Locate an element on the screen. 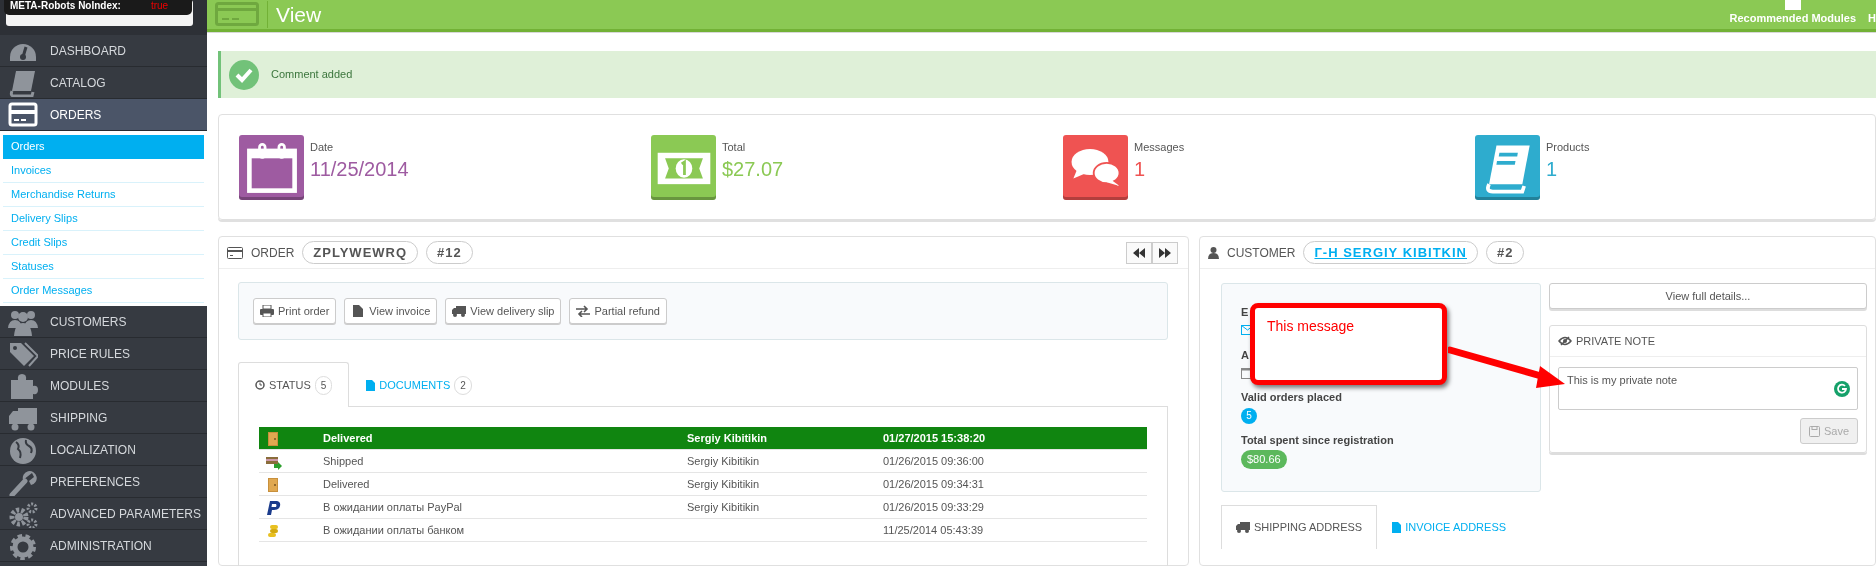 This screenshot has width=1876, height=566. alert-message: Comment added is located at coordinates (312, 75).